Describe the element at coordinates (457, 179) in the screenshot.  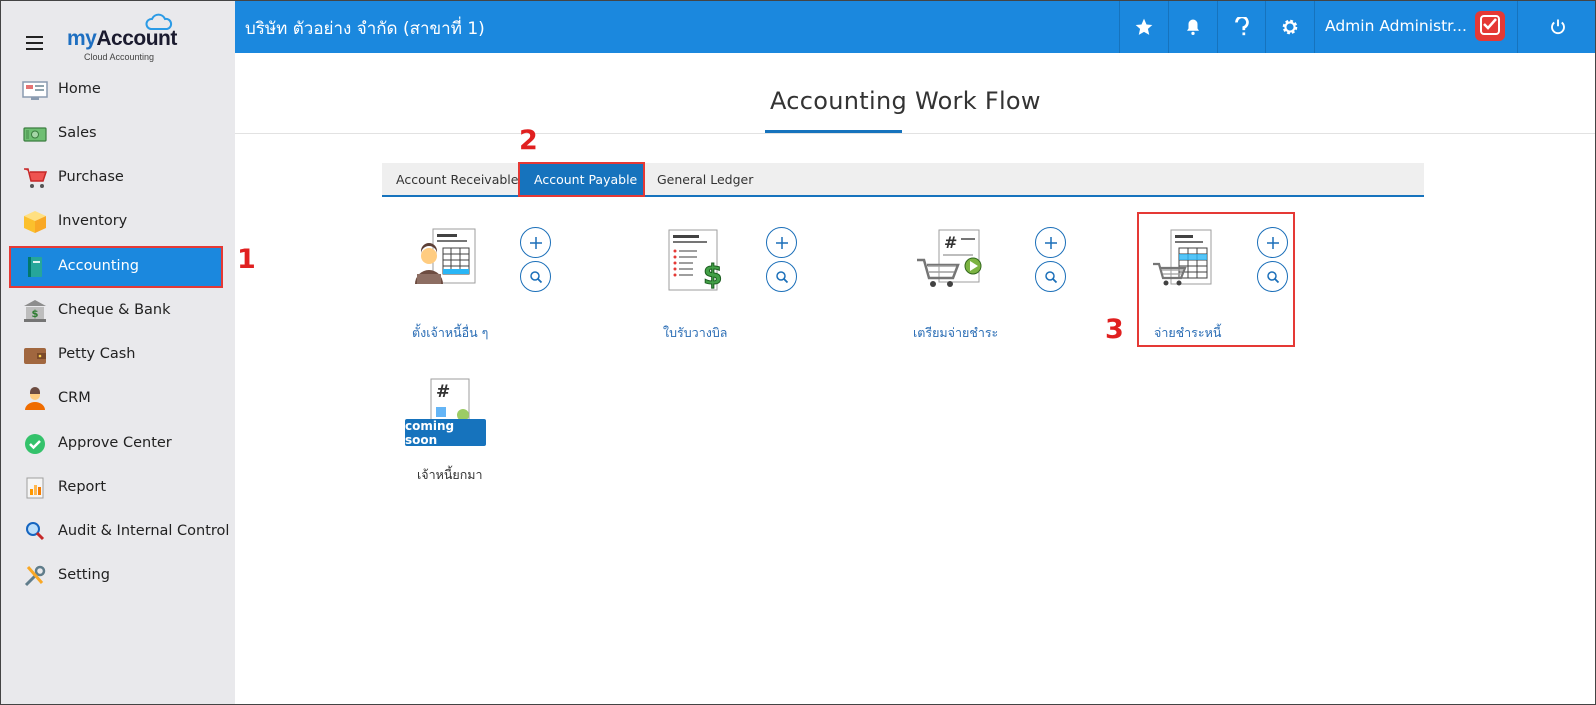
I see `tab-account-receivable: Account Receivable` at that location.